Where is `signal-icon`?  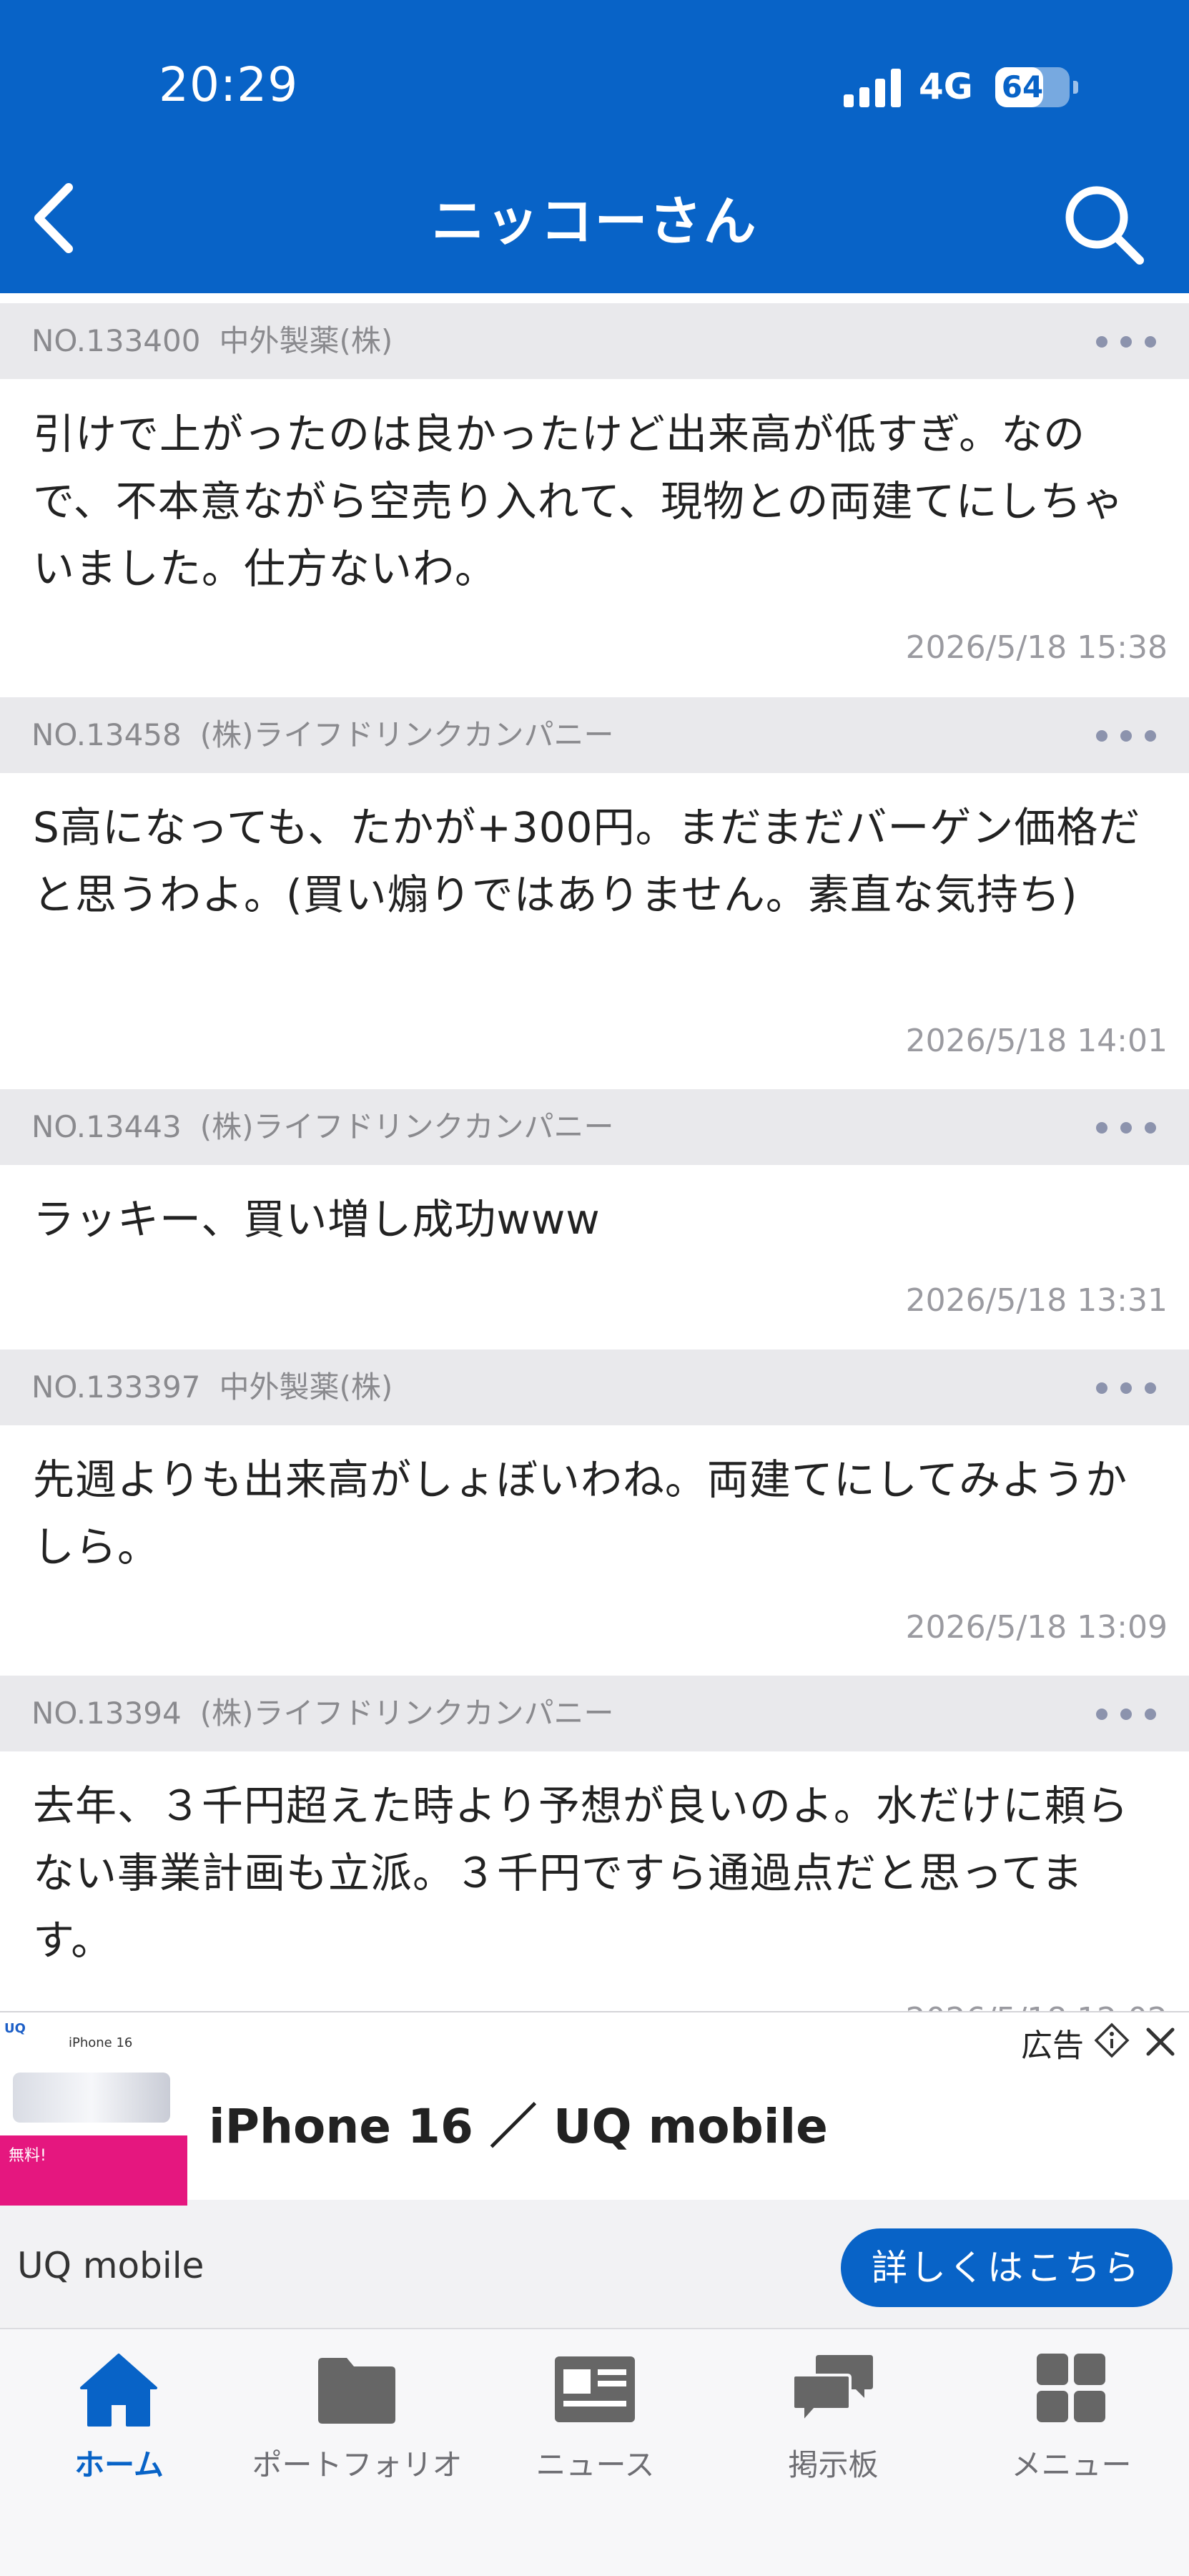 signal-icon is located at coordinates (872, 88).